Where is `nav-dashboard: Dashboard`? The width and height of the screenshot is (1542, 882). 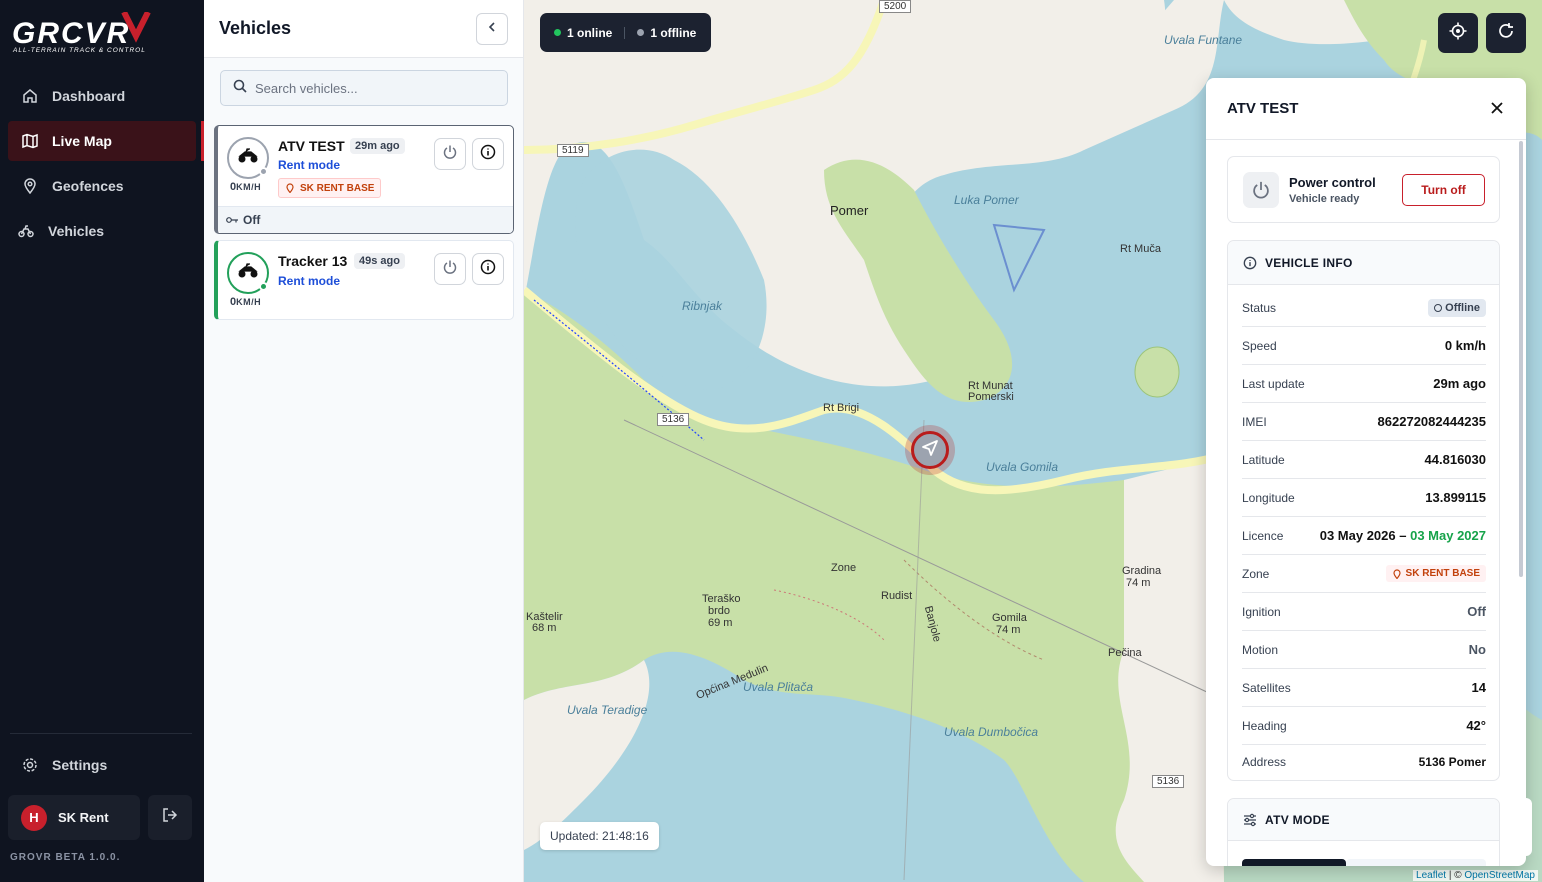
nav-dashboard: Dashboard is located at coordinates (102, 96).